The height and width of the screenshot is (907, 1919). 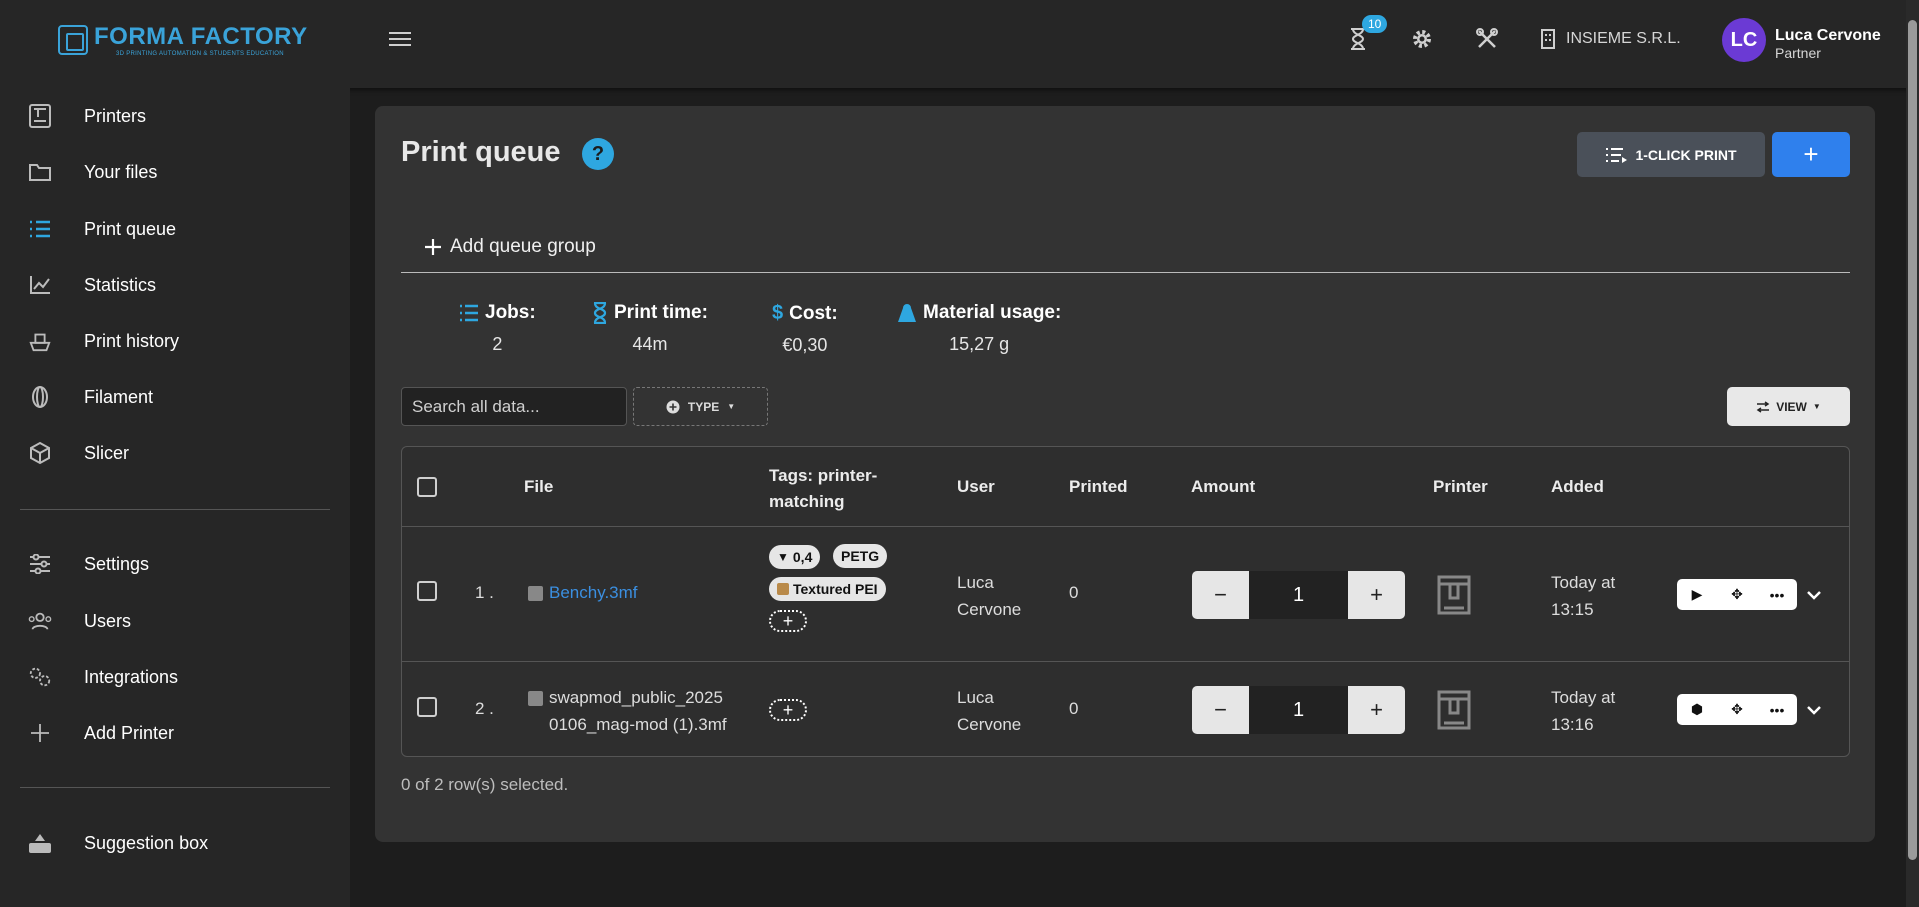 I want to click on row-actions: ▶ ✥ •••, so click(x=1737, y=594).